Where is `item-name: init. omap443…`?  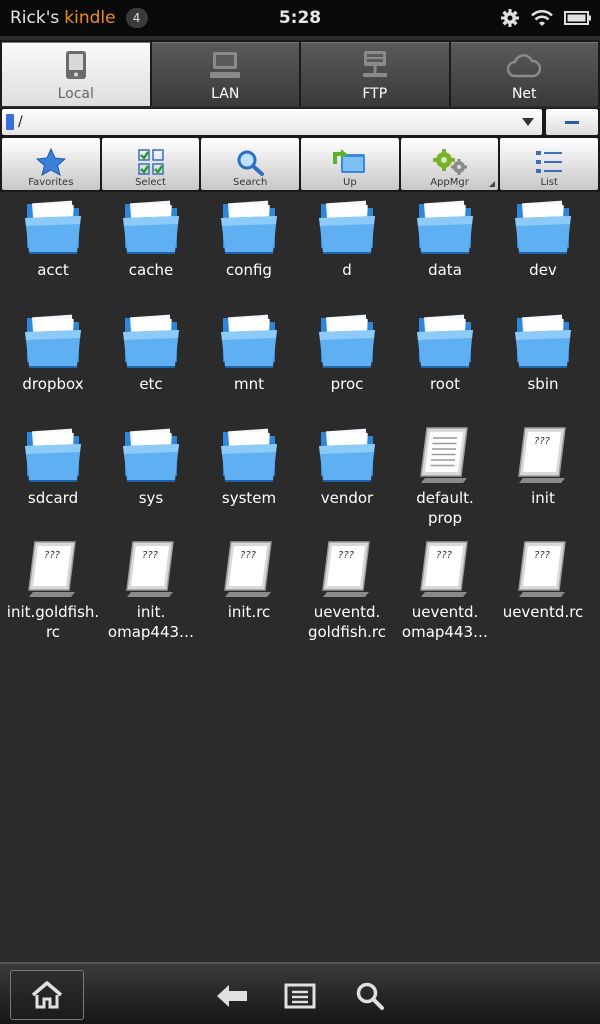
item-name: init. omap443… is located at coordinates (151, 622).